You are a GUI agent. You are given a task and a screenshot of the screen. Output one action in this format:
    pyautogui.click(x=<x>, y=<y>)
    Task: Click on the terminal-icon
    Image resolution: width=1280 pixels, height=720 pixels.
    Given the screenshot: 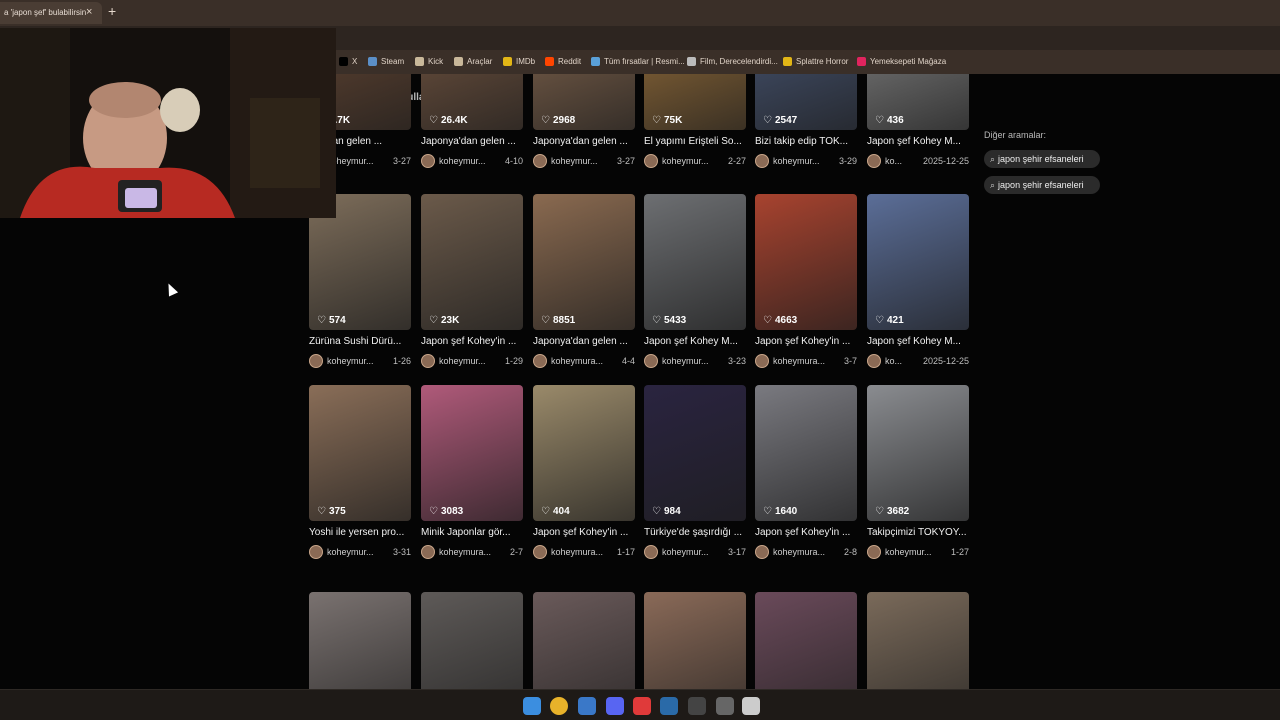 What is the action you would take?
    pyautogui.click(x=697, y=706)
    